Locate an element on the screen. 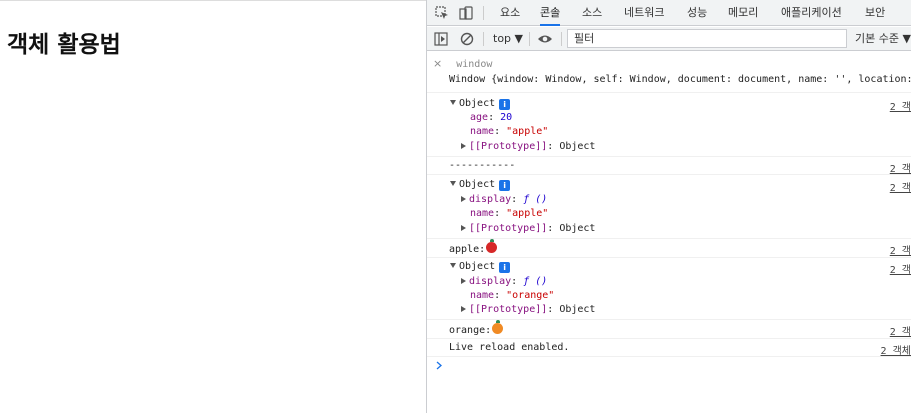 The image size is (911, 413). filter-input: 필터 is located at coordinates (707, 38).